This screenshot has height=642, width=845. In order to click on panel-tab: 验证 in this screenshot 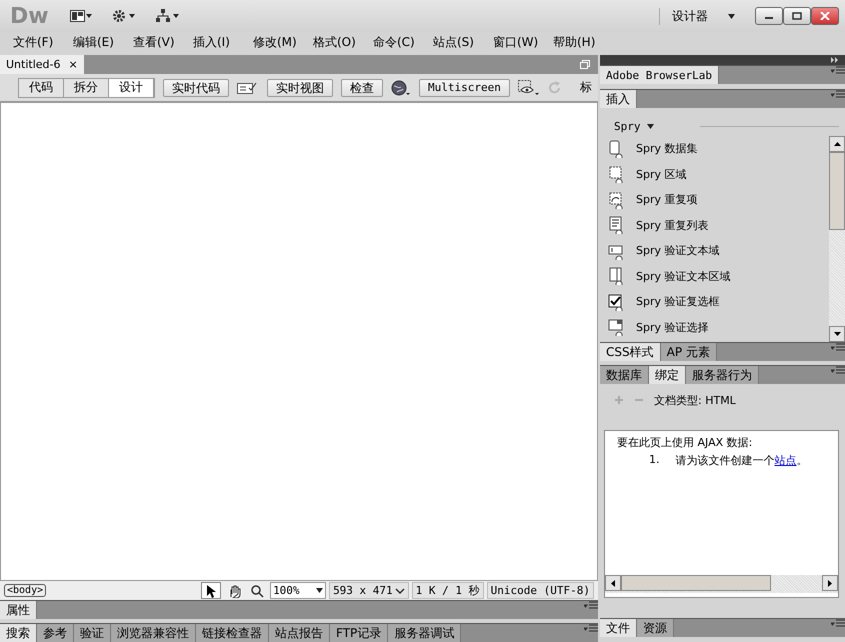, I will do `click(92, 633)`.